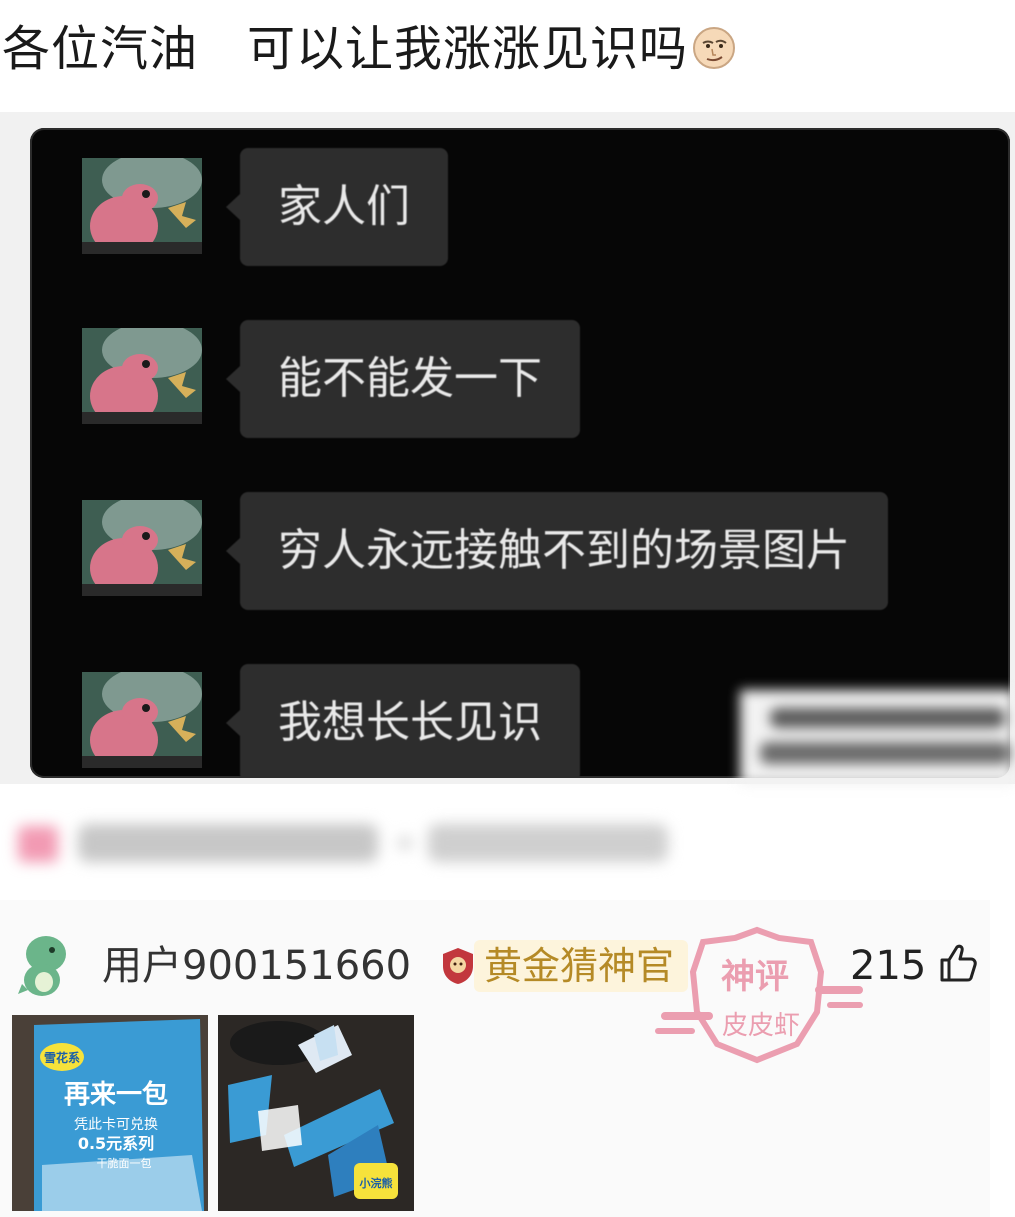 Image resolution: width=1015 pixels, height=1217 pixels. I want to click on svg-text: 雪花系, so click(62, 1057).